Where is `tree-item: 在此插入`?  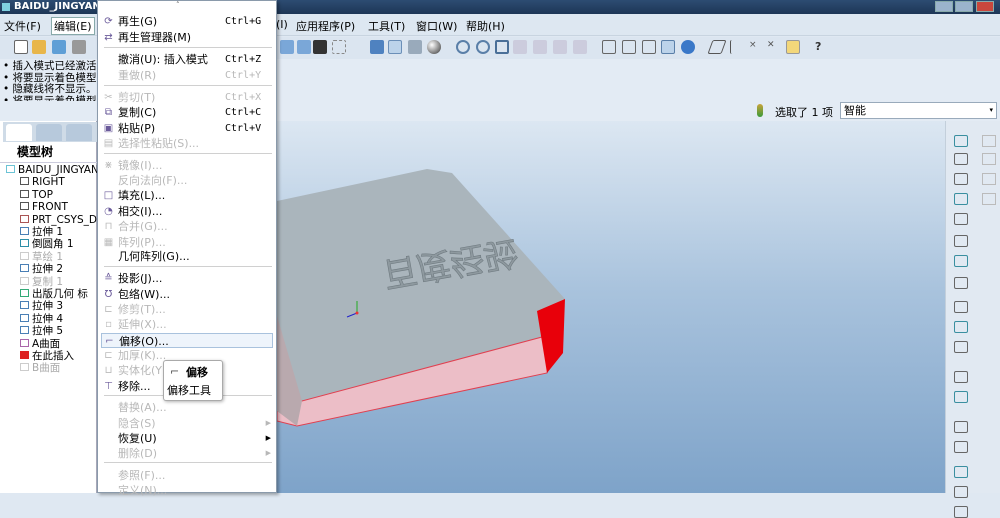 tree-item: 在此插入 is located at coordinates (47, 356).